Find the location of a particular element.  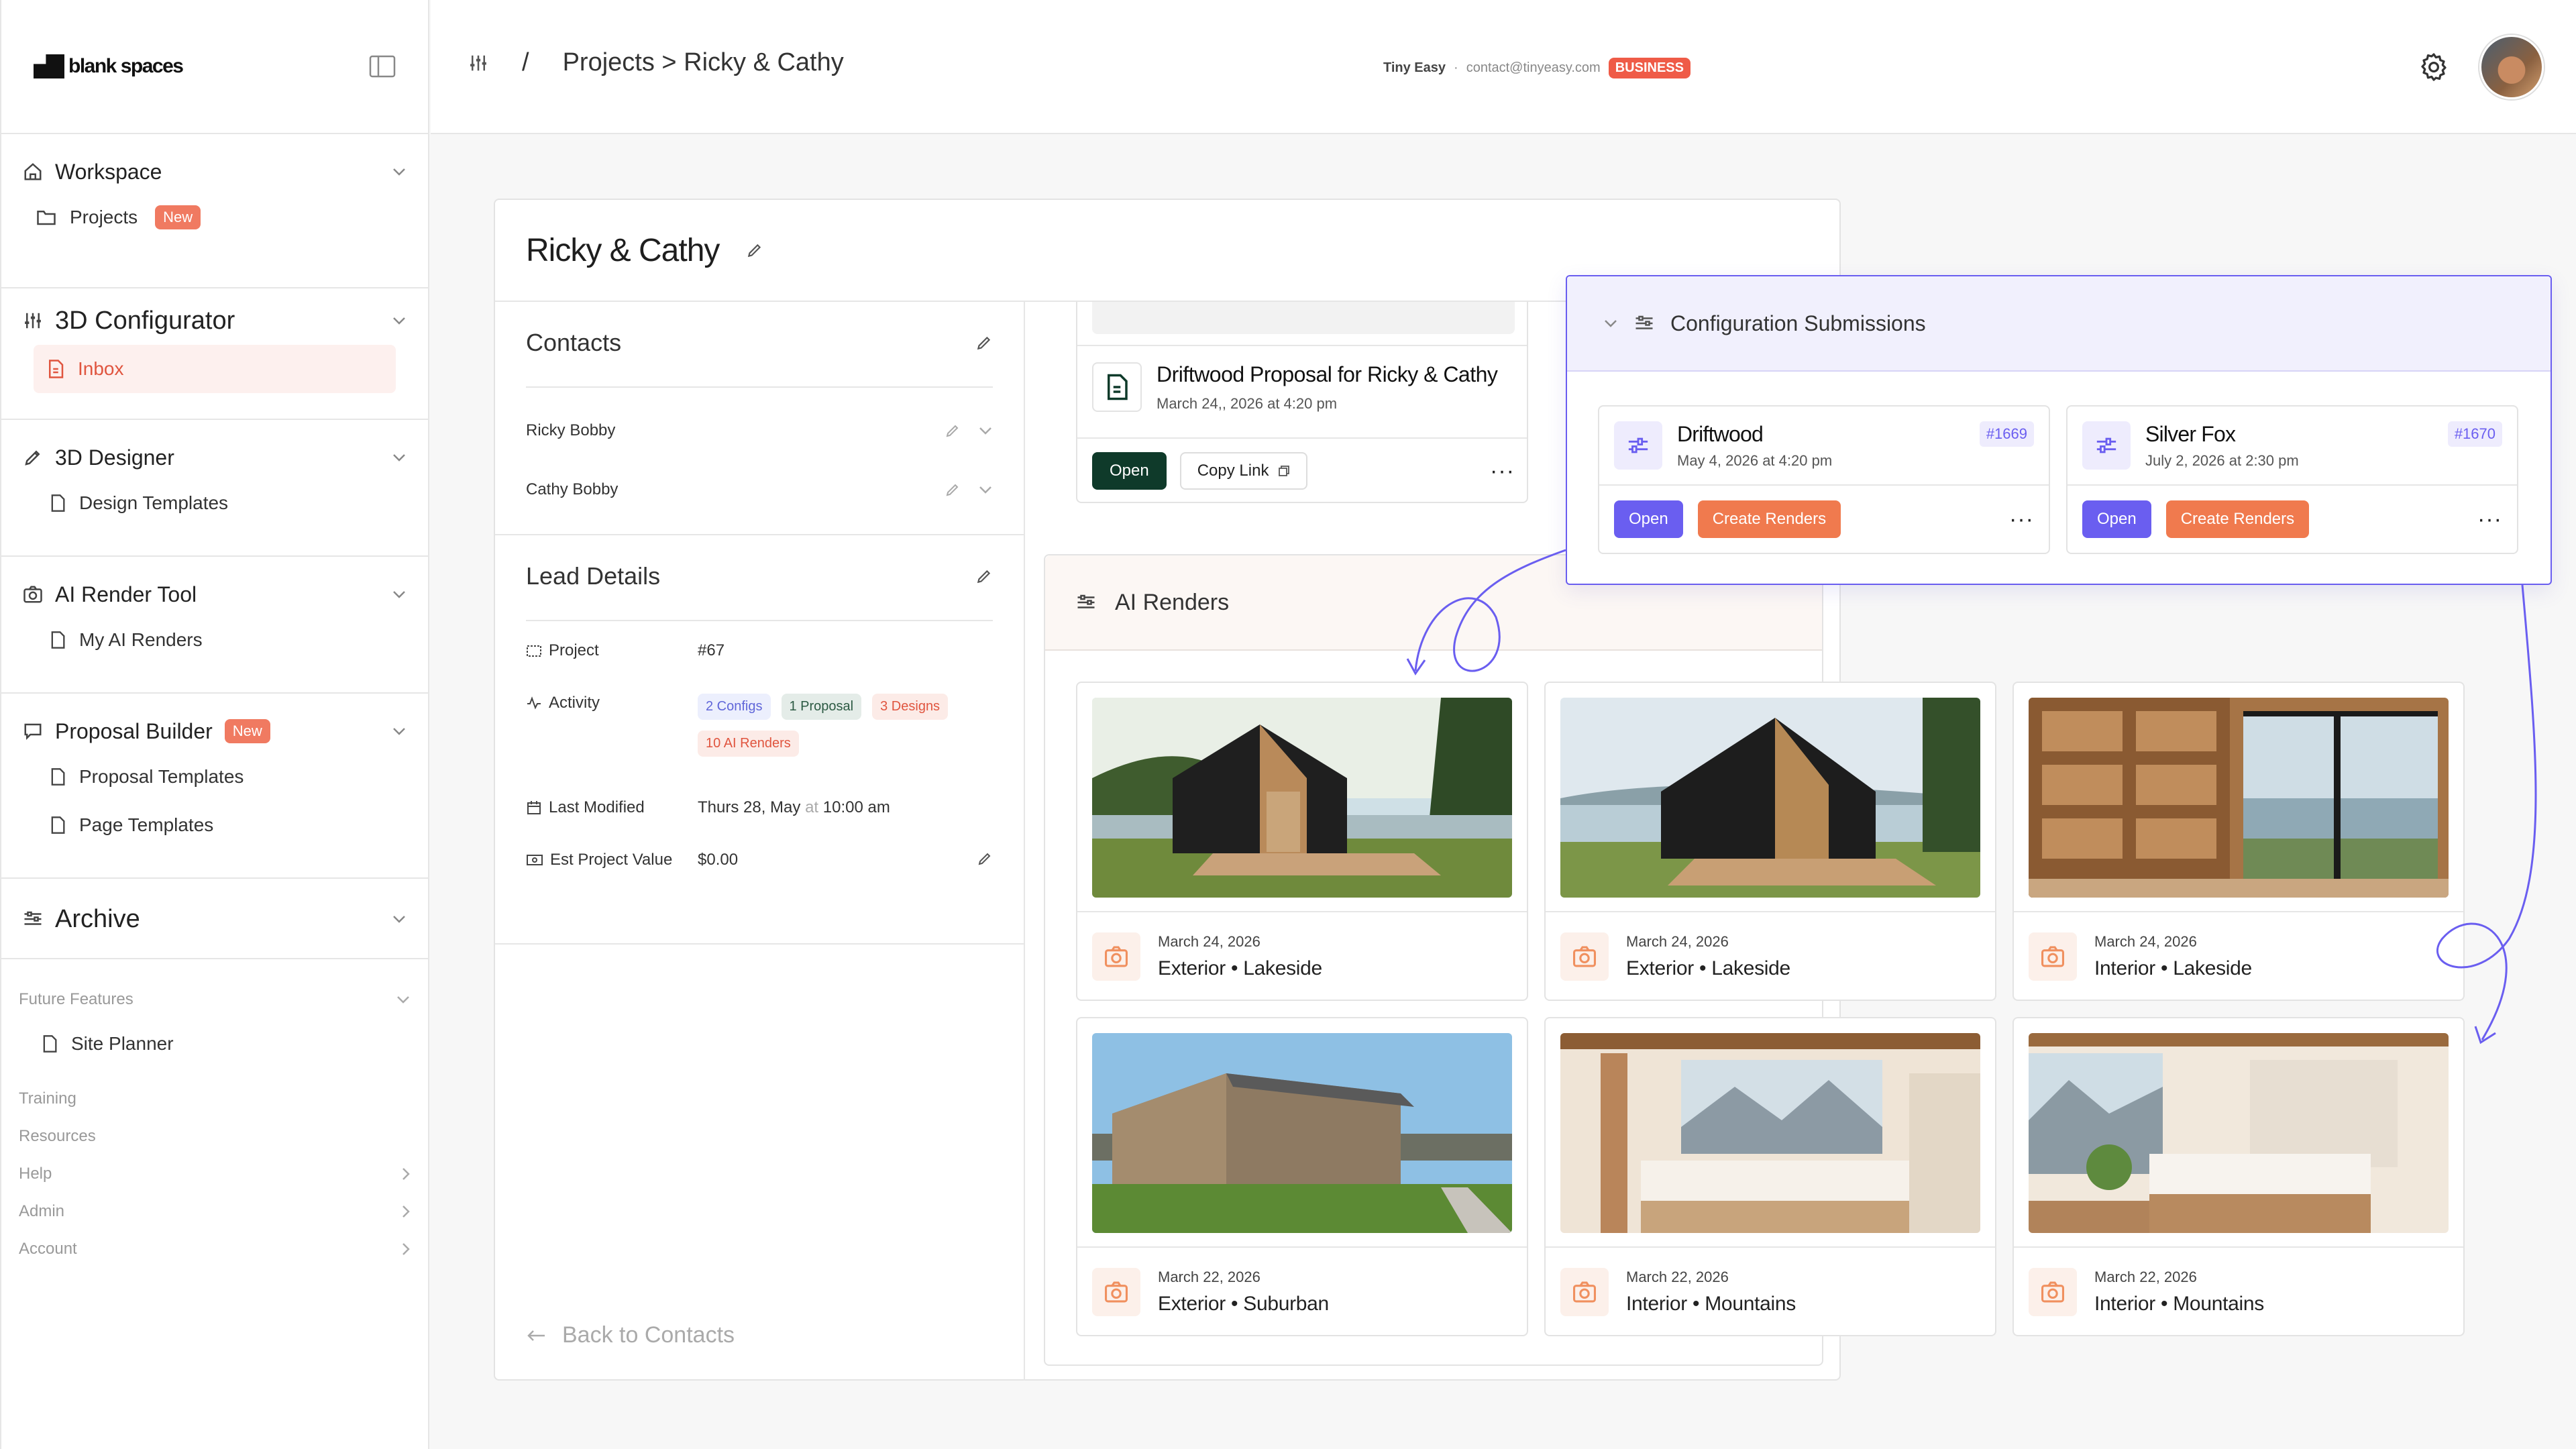

proposal-title: Driftwood Proposal for Ricky & Cathy is located at coordinates (1327, 374).